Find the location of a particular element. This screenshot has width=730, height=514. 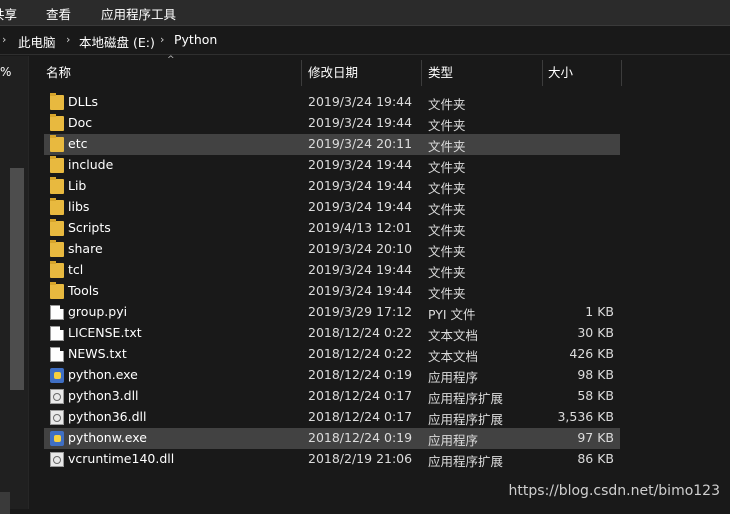

breadcrumb-python: Python is located at coordinates (195, 39).